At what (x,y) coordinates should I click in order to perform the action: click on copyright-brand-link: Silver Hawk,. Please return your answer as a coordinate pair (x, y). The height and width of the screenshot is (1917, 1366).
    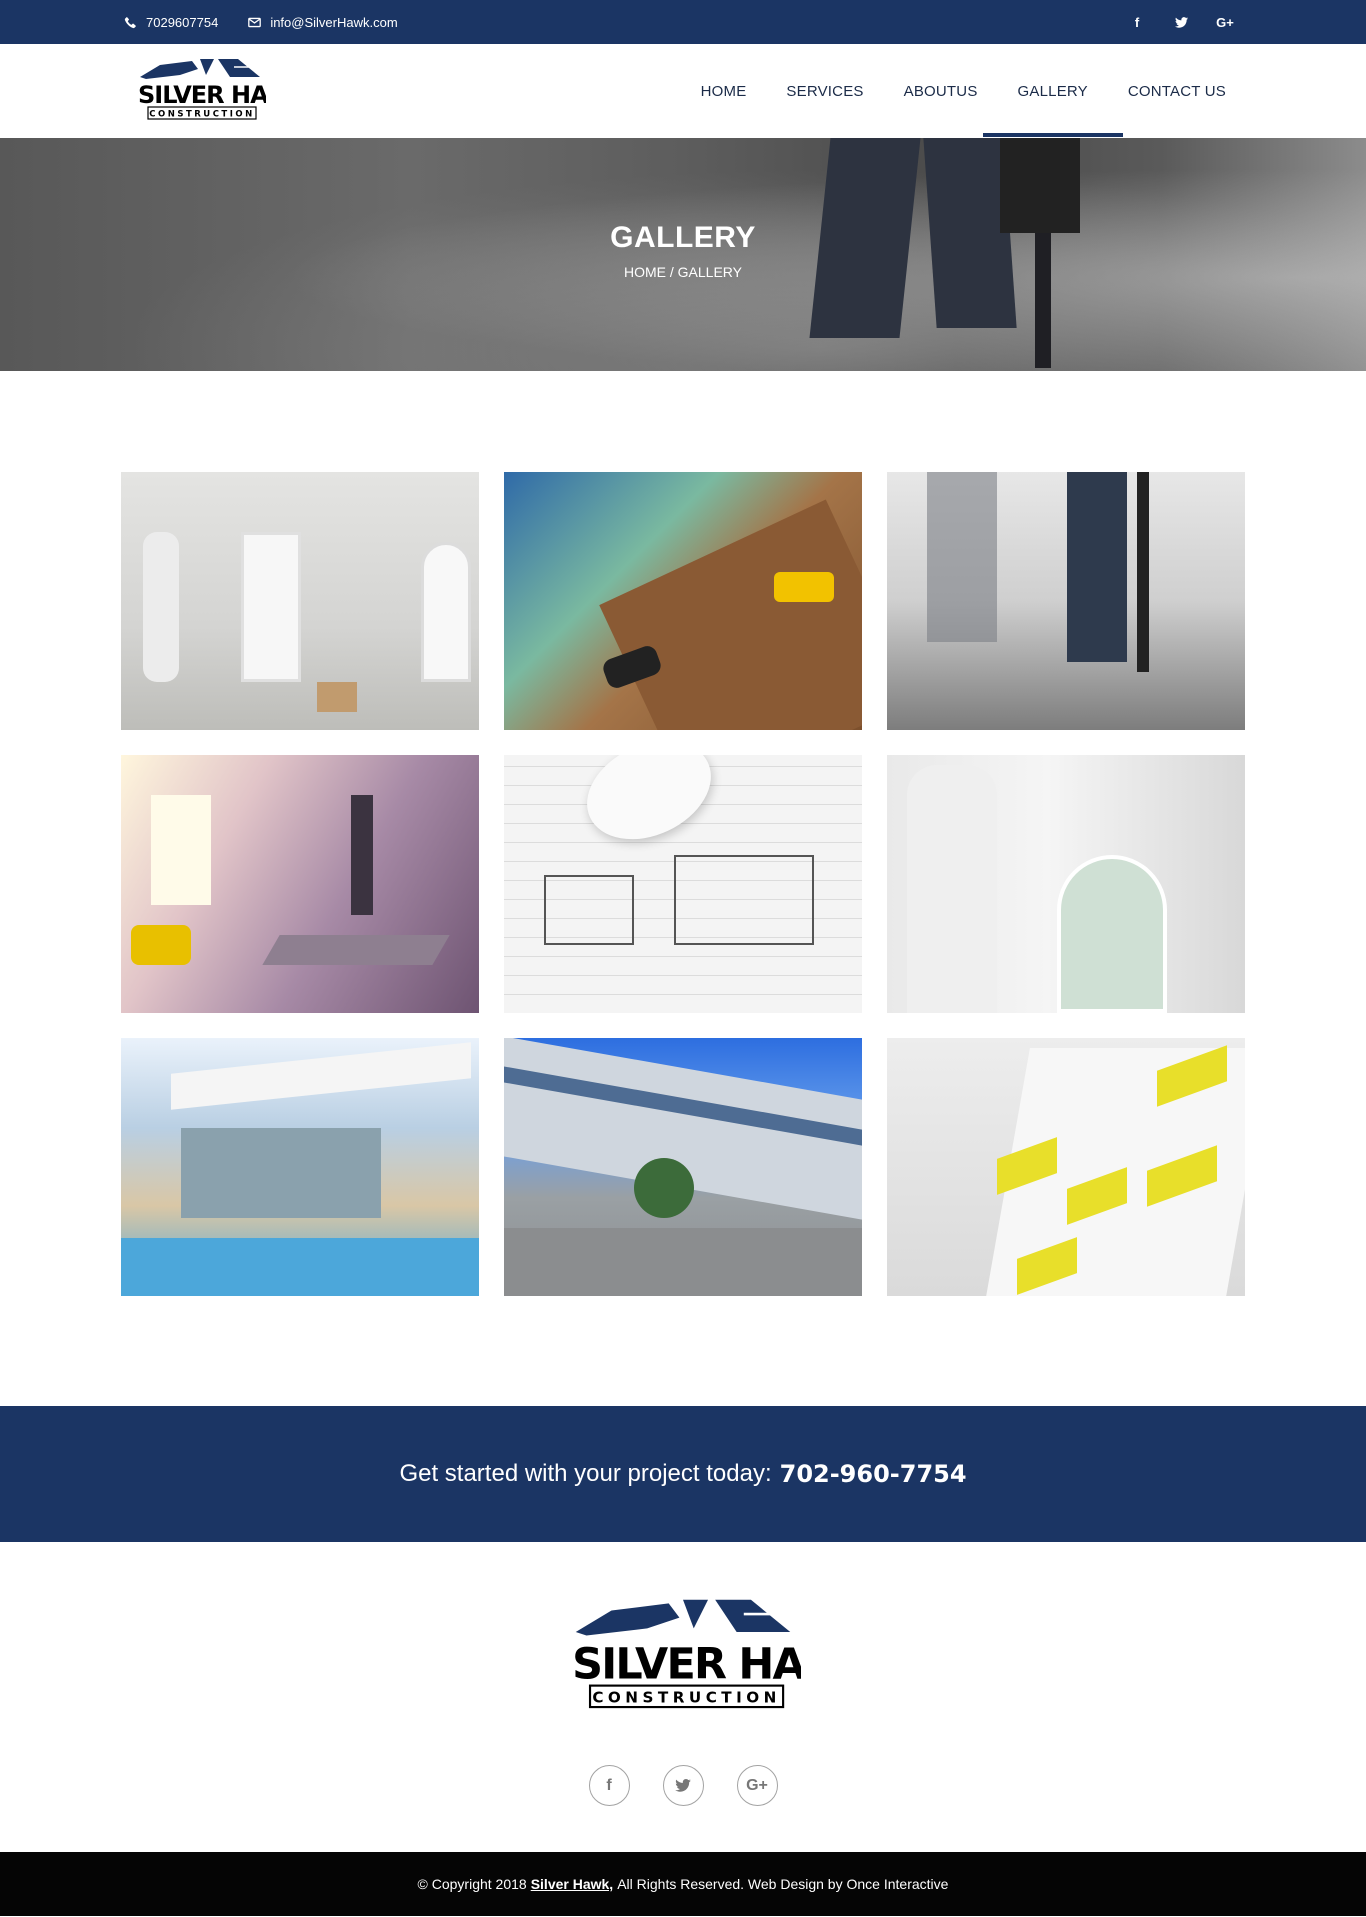
    Looking at the image, I should click on (572, 1884).